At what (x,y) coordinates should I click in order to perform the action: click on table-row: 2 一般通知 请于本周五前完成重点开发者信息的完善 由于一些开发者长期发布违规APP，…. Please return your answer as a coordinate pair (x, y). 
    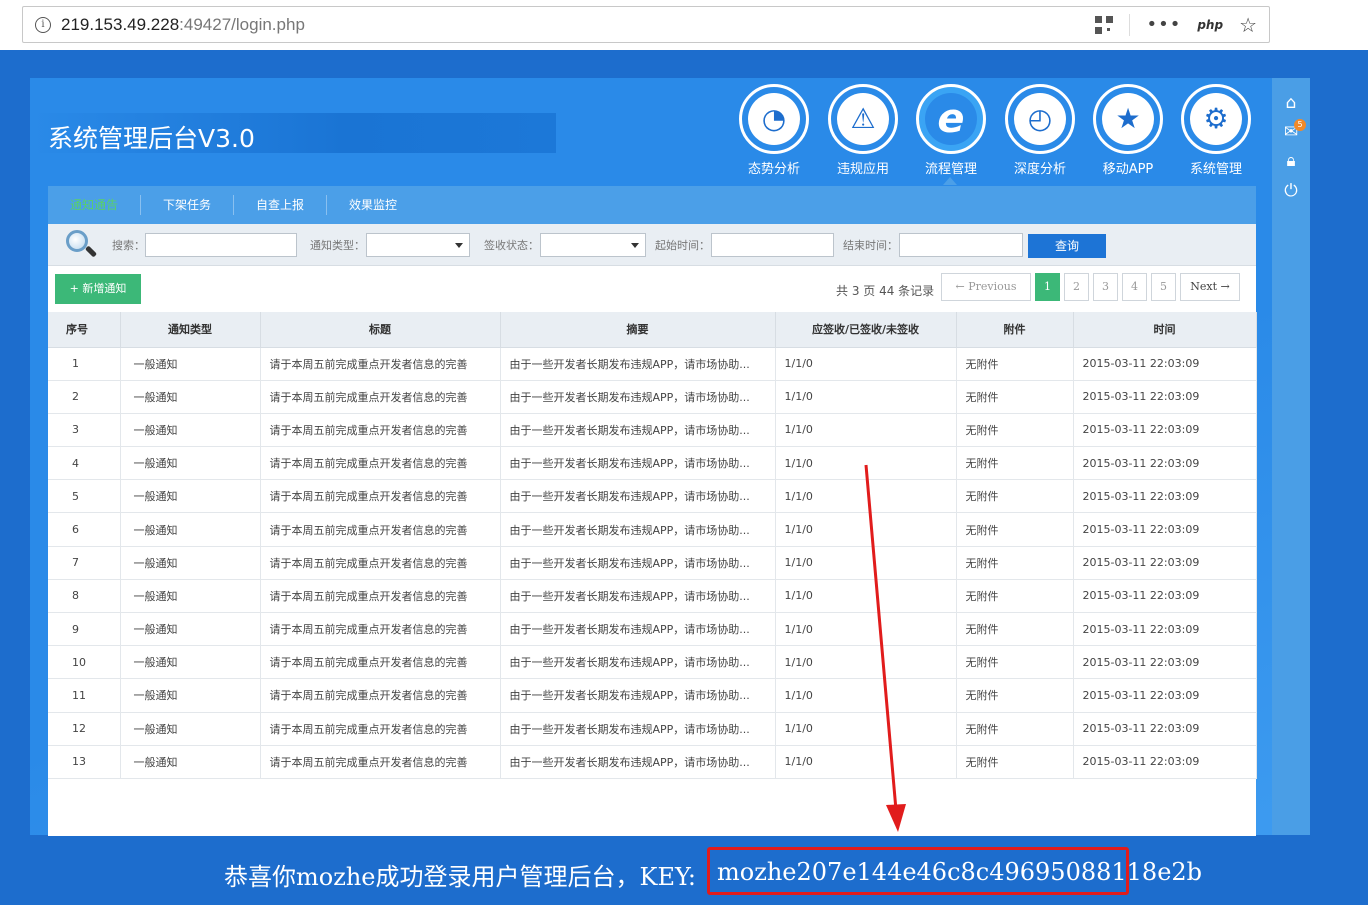
    Looking at the image, I should click on (652, 397).